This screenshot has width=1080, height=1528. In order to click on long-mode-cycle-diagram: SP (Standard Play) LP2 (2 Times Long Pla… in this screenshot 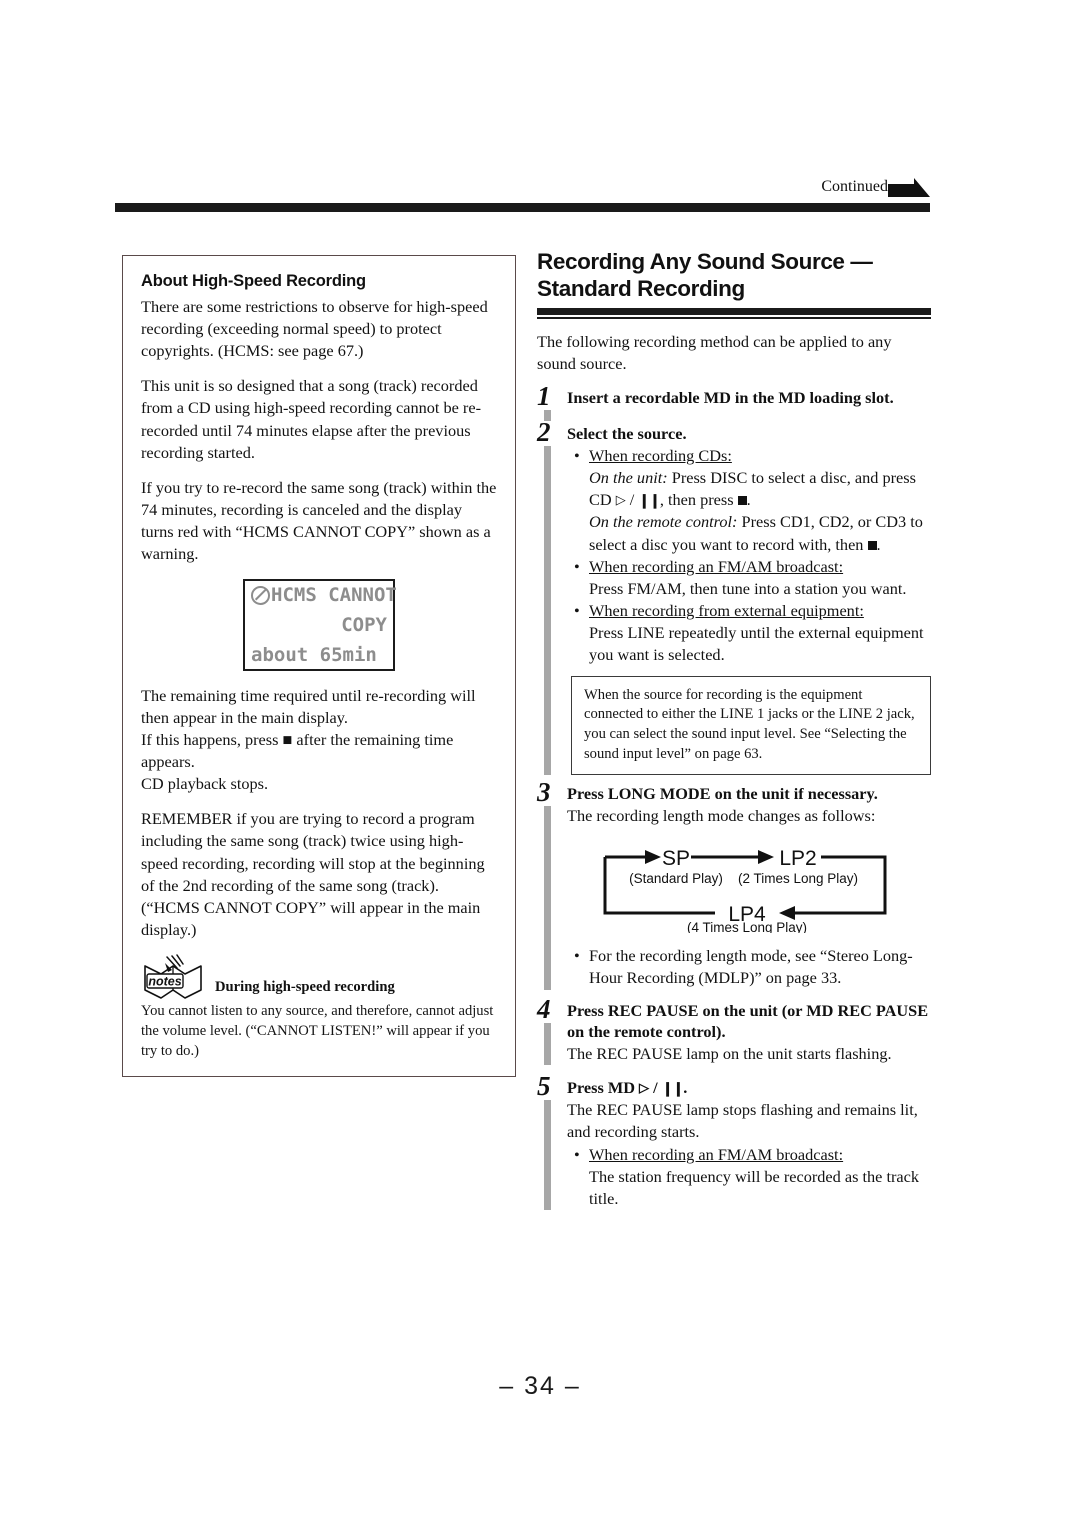, I will do `click(745, 885)`.